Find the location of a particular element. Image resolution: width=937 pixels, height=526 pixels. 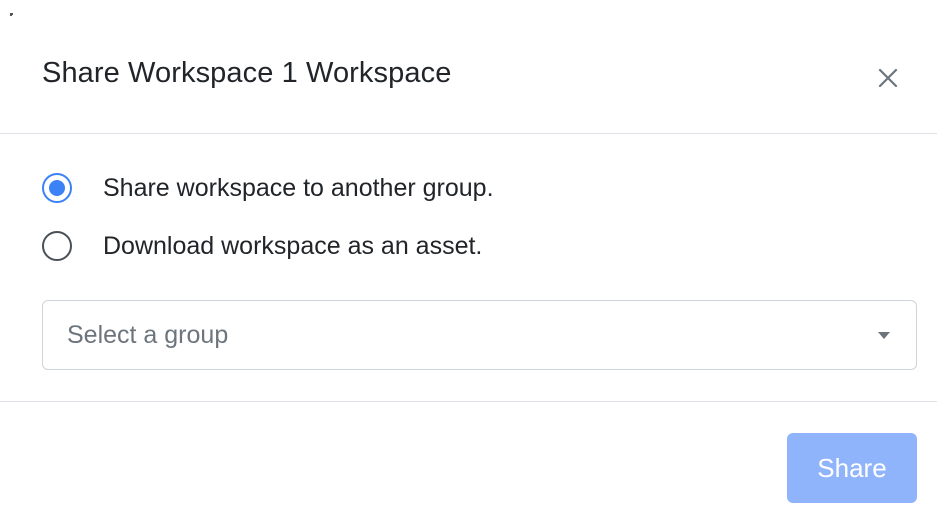

close-icon is located at coordinates (888, 78).